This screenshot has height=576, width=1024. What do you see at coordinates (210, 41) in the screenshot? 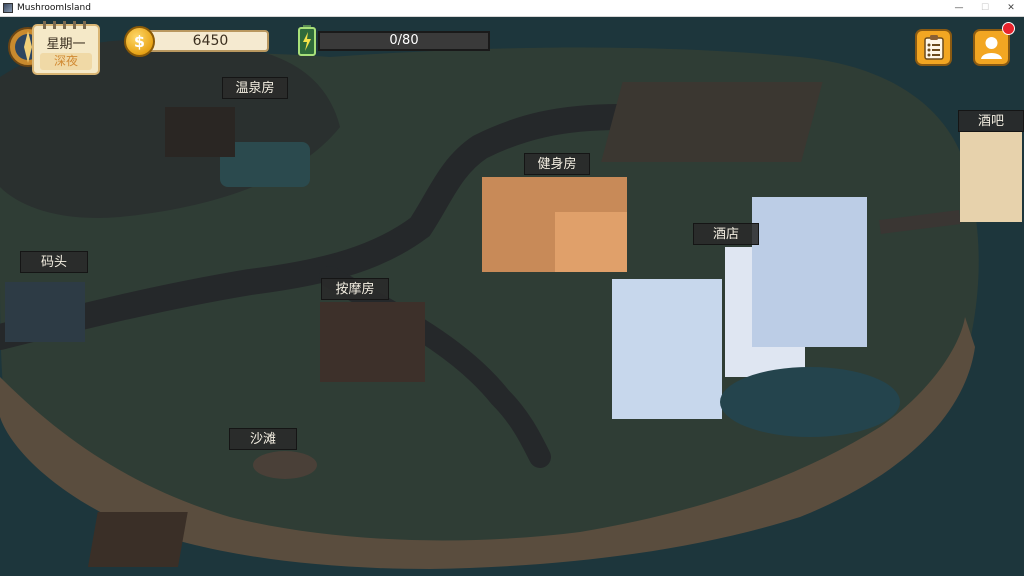
I see `coin-value: 6450` at bounding box center [210, 41].